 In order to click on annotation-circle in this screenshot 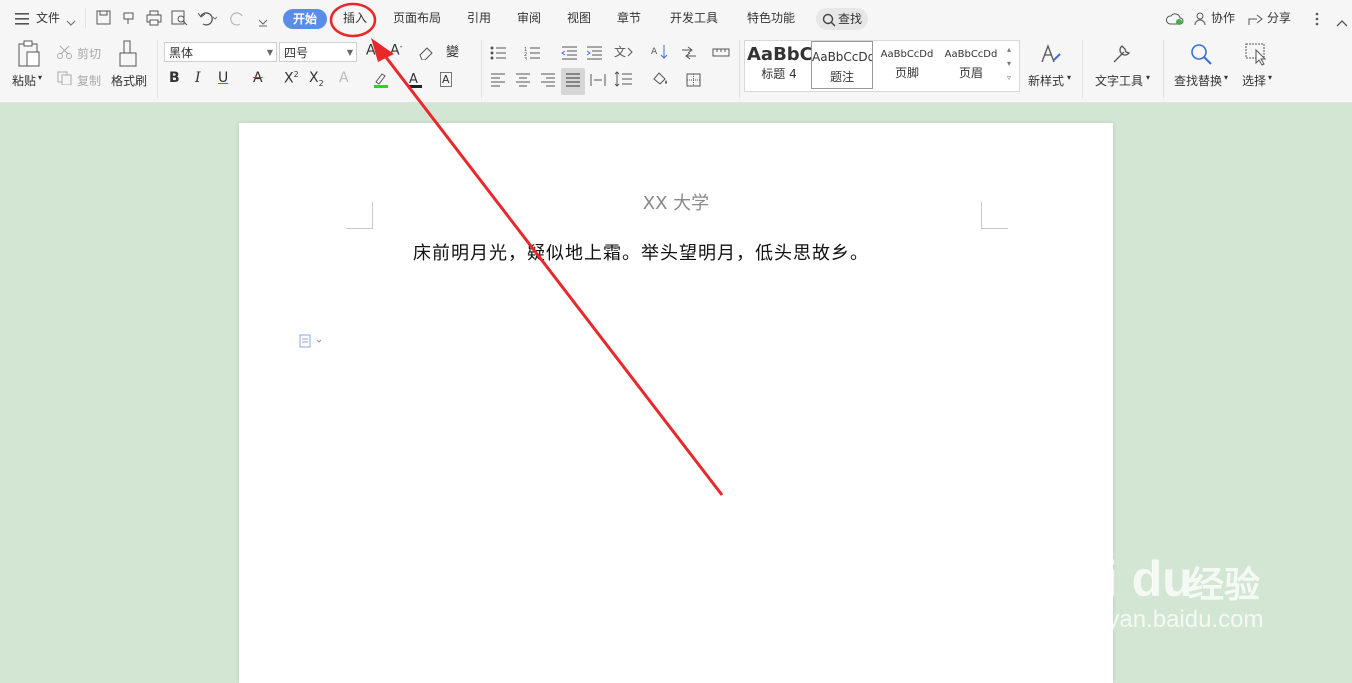, I will do `click(353, 20)`.